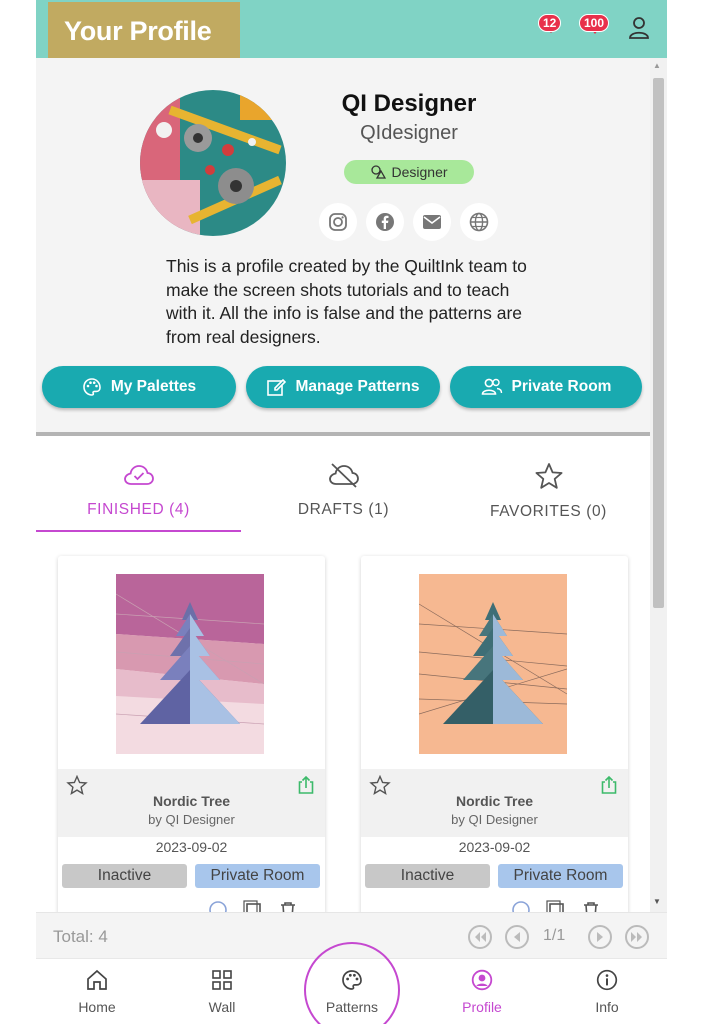 The height and width of the screenshot is (1024, 703). Describe the element at coordinates (343, 434) in the screenshot. I see `section-divider` at that location.